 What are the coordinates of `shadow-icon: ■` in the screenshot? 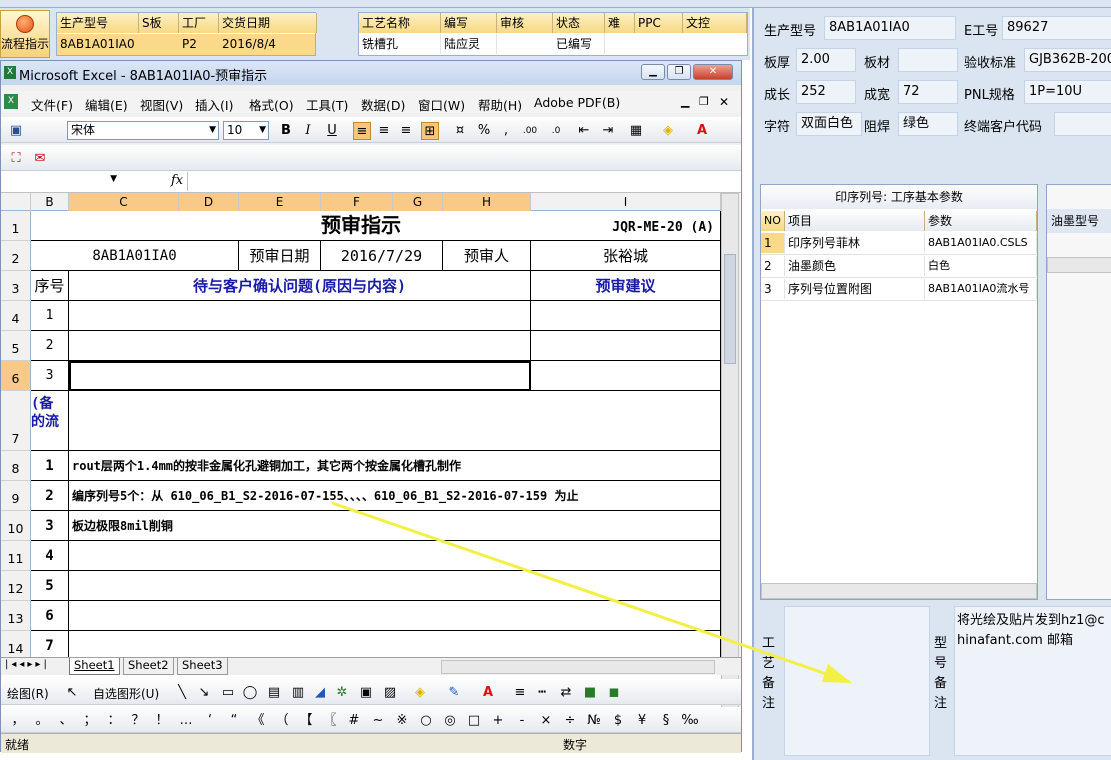 It's located at (590, 693).